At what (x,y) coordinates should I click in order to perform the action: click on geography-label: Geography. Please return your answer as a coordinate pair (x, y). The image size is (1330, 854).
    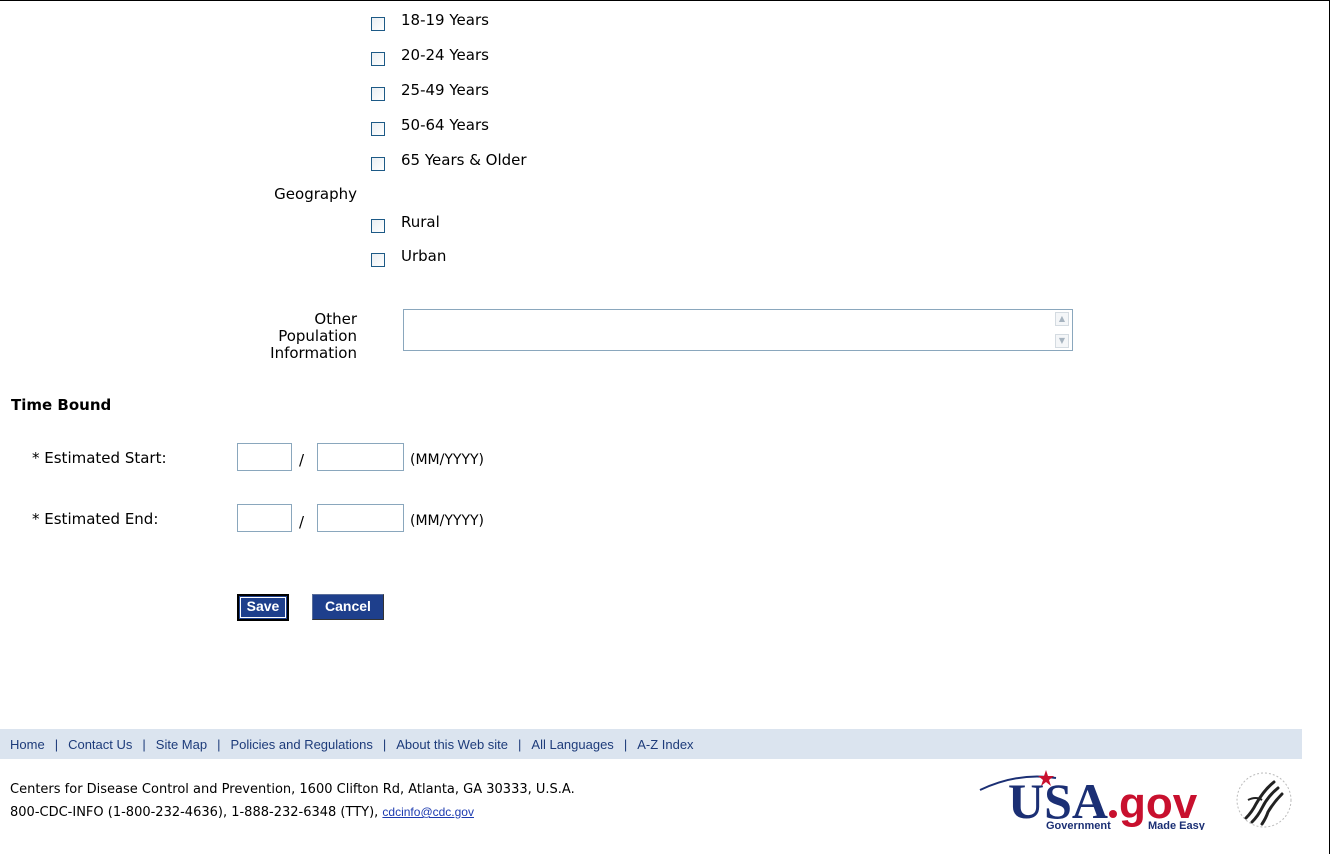
    Looking at the image, I should click on (315, 194).